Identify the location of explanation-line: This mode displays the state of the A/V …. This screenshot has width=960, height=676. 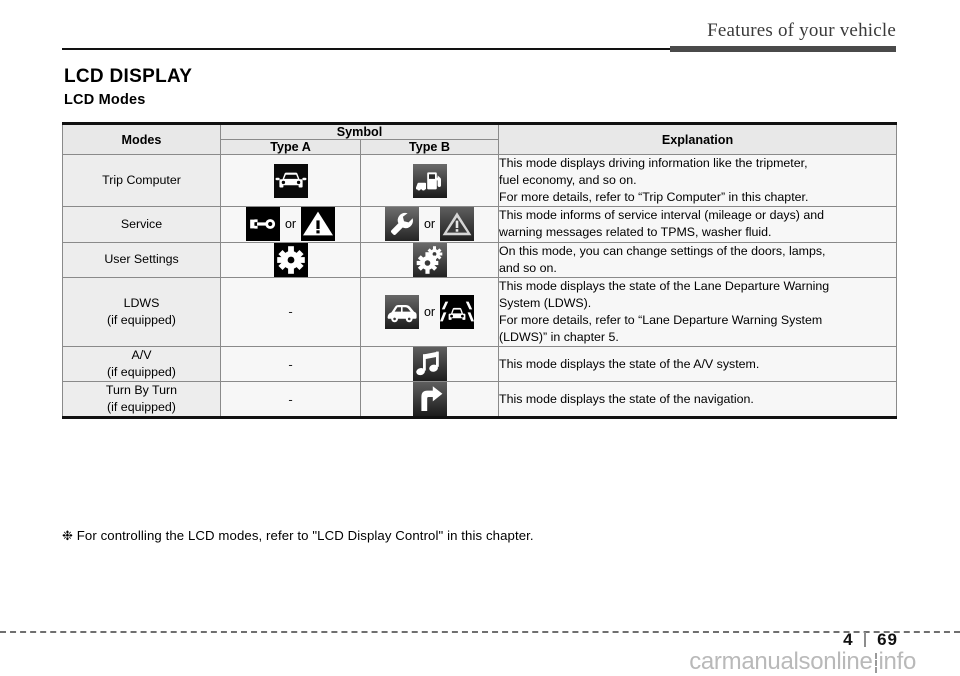
(629, 363).